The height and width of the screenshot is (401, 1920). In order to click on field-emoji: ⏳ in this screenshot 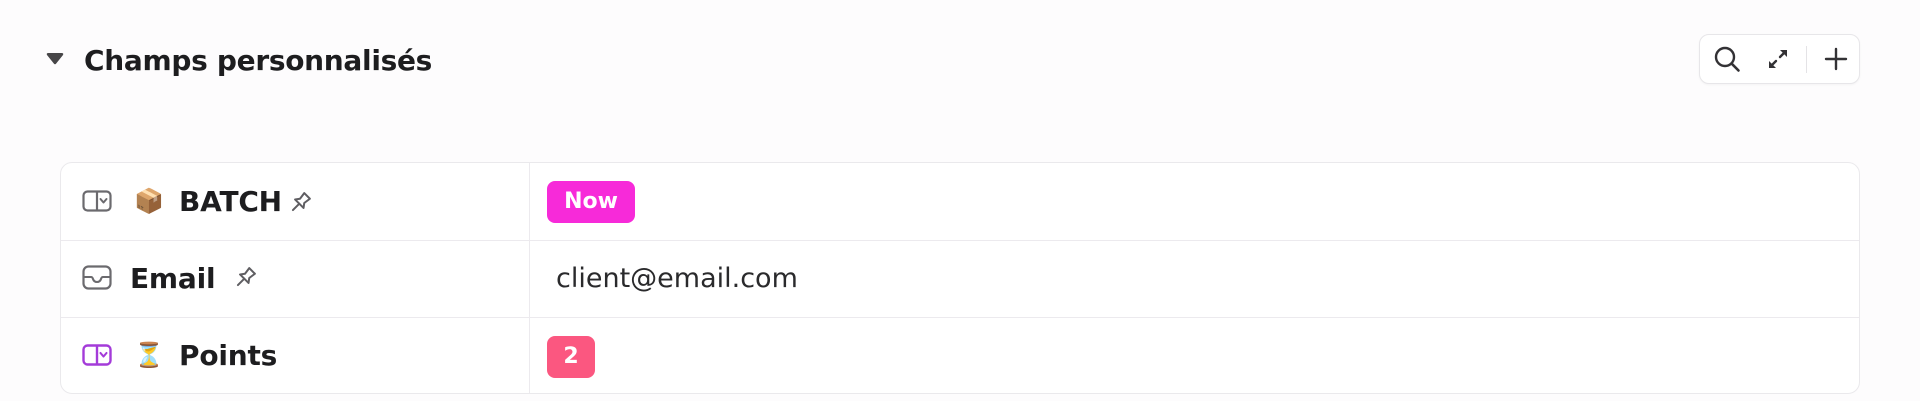, I will do `click(149, 355)`.